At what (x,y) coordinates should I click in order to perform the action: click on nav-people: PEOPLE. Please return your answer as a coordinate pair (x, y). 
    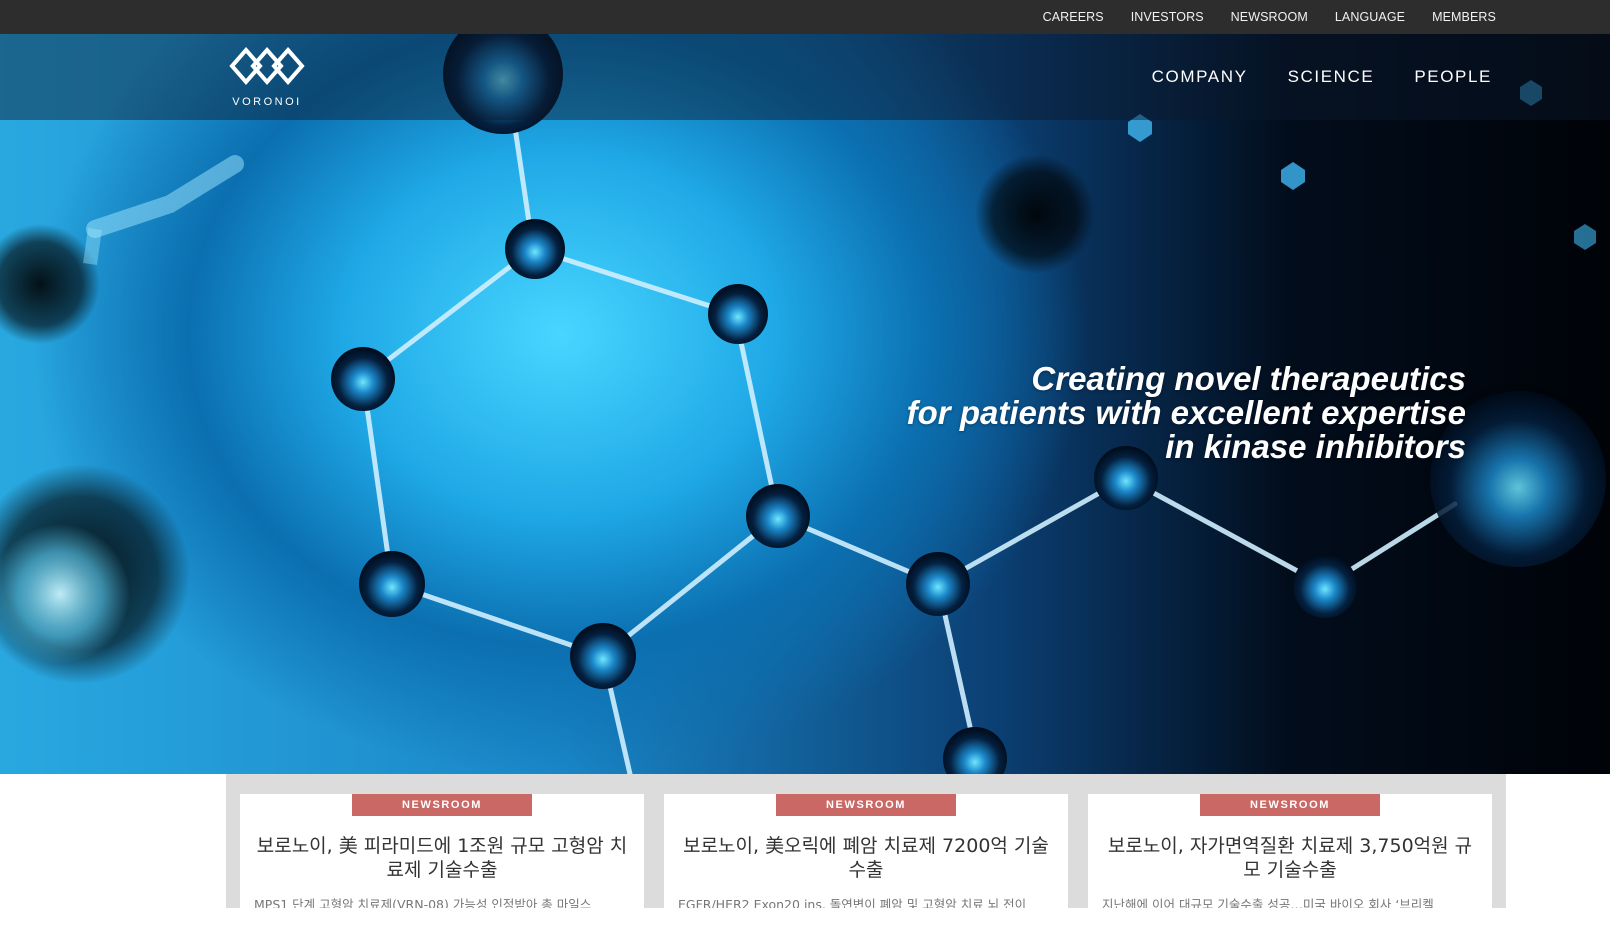
    Looking at the image, I should click on (1453, 77).